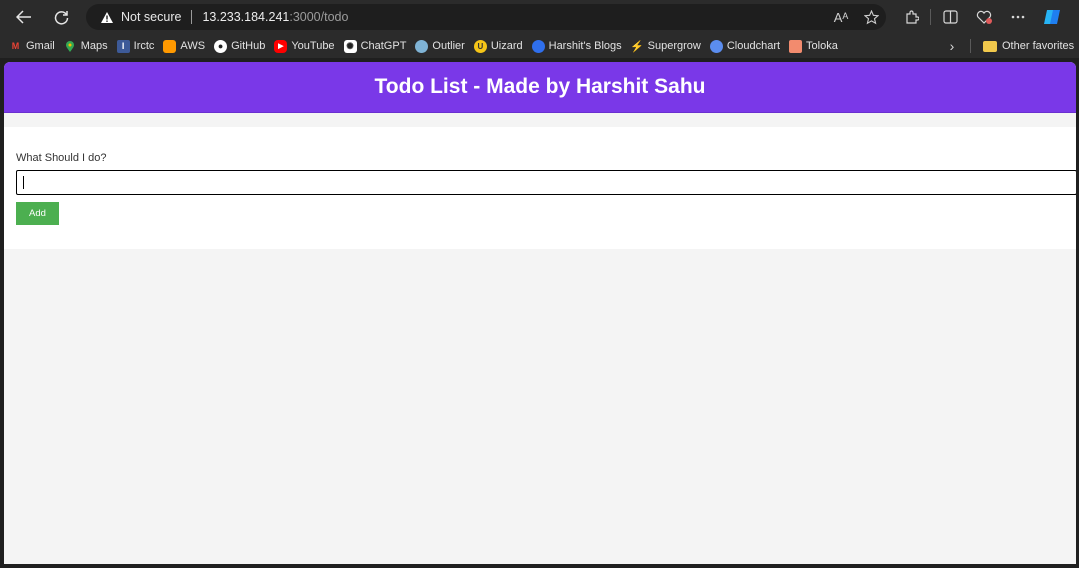 The width and height of the screenshot is (1079, 568). I want to click on back-arrow-icon, so click(24, 17).